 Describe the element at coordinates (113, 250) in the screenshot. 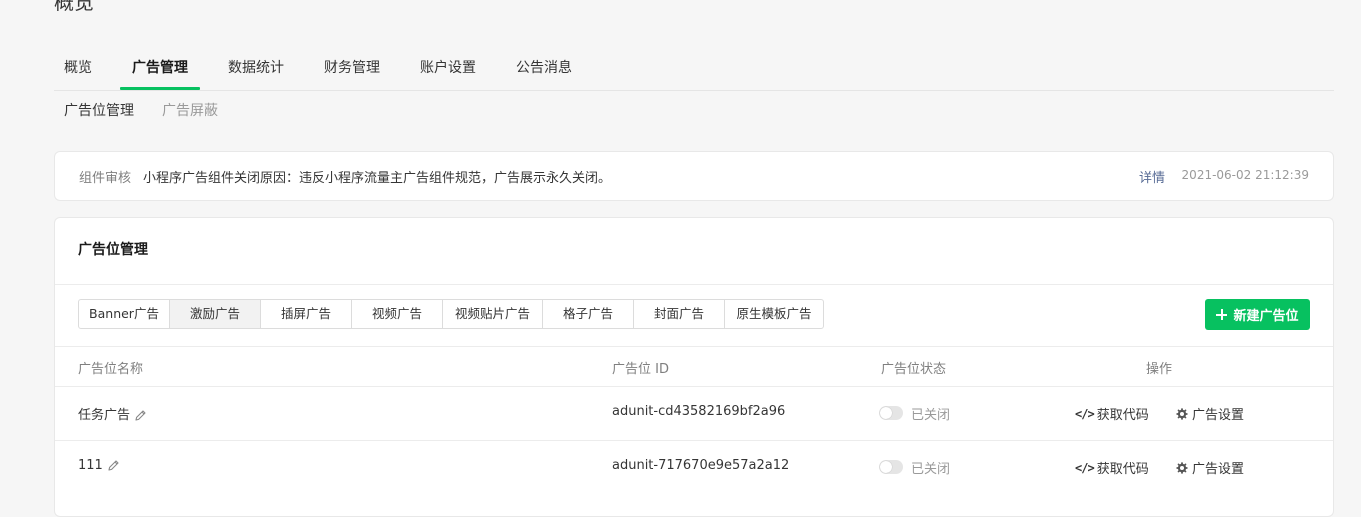

I see `card-title: 广告位管理` at that location.